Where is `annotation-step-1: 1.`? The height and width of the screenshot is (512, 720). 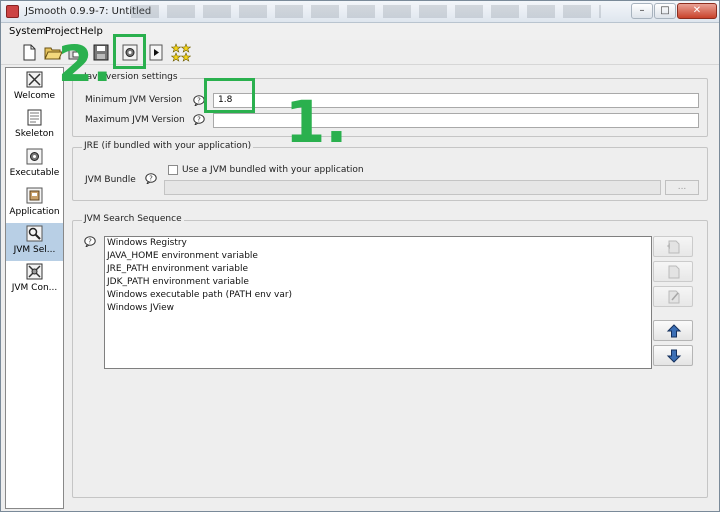
annotation-step-1: 1. is located at coordinates (316, 122).